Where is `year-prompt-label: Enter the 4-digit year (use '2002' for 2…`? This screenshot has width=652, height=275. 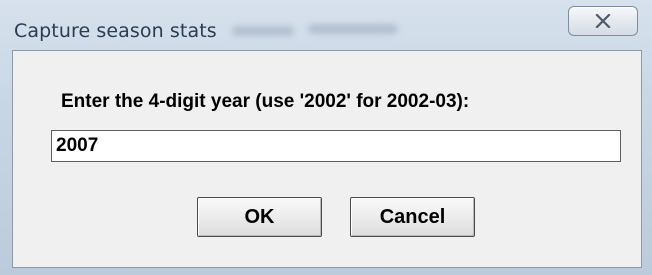
year-prompt-label: Enter the 4-digit year (use '2002' for 2… is located at coordinates (265, 101).